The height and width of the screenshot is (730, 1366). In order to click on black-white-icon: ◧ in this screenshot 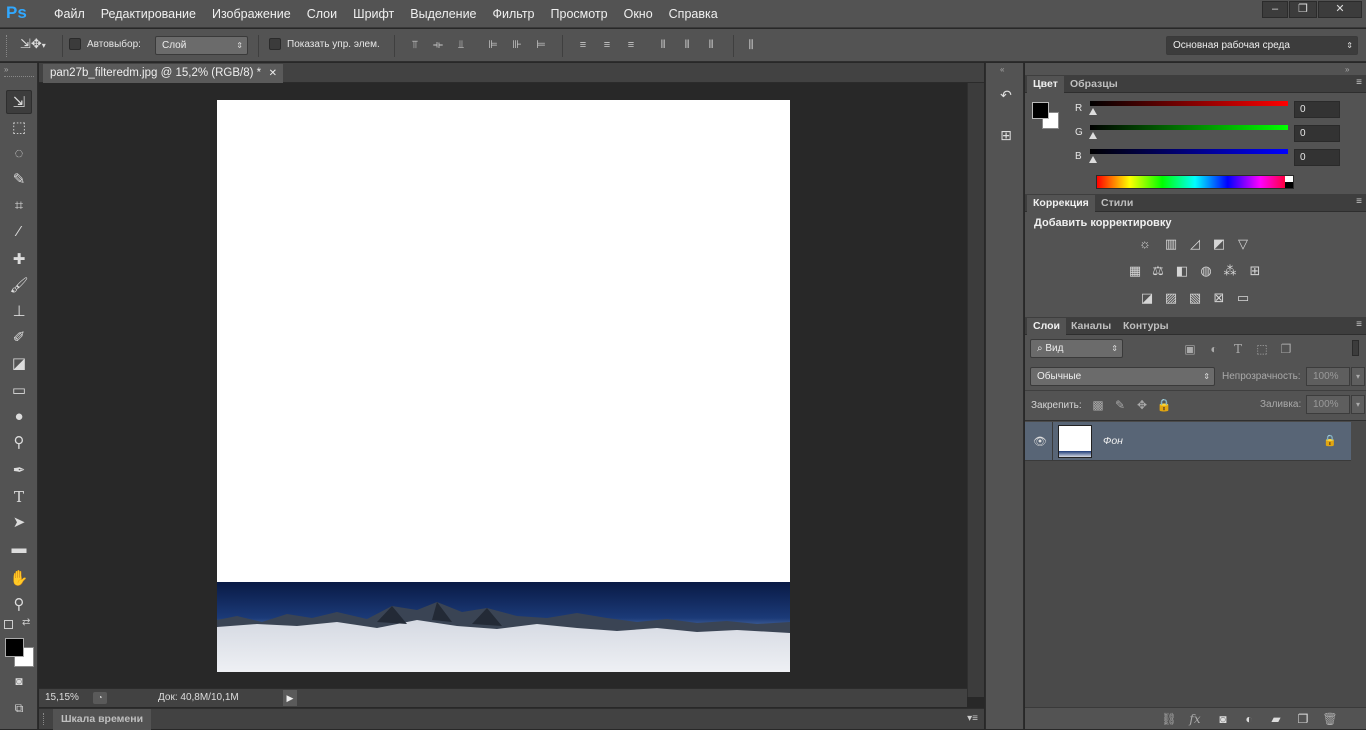, I will do `click(1182, 271)`.